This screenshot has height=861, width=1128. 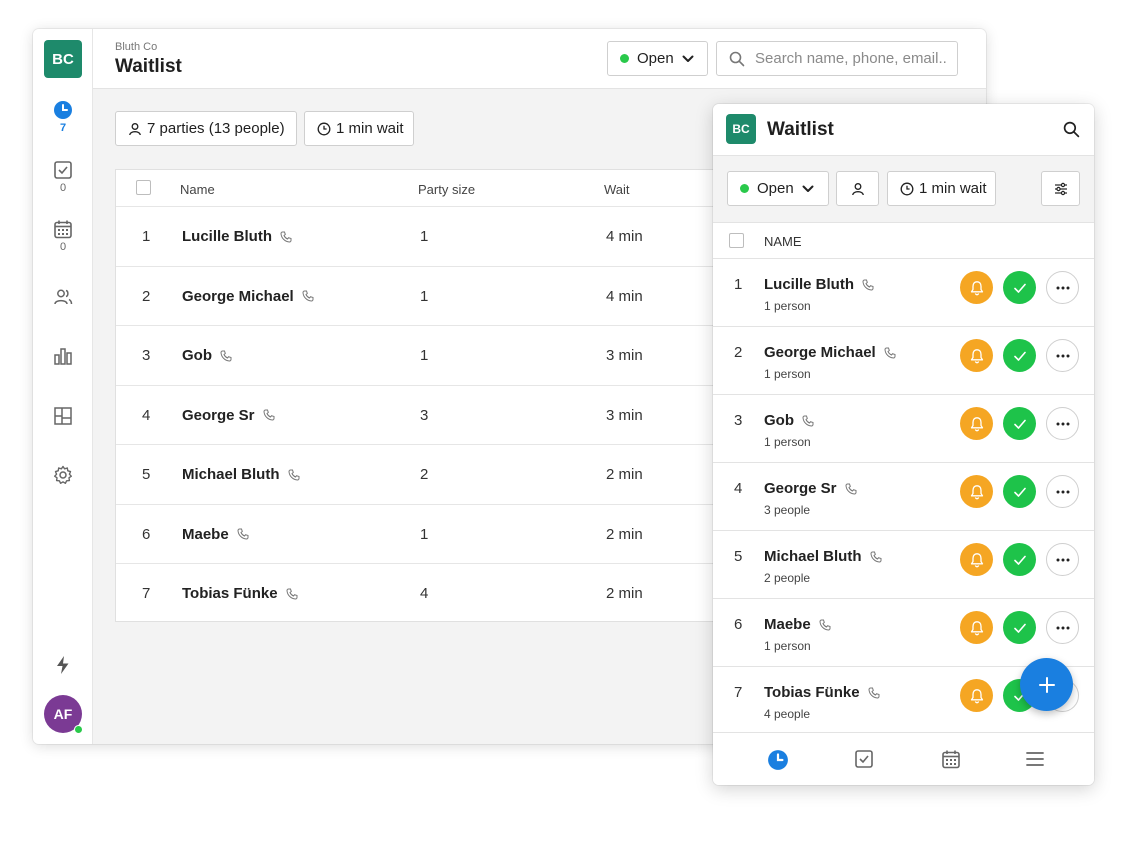 What do you see at coordinates (63, 665) in the screenshot?
I see `sidebar-item-updates` at bounding box center [63, 665].